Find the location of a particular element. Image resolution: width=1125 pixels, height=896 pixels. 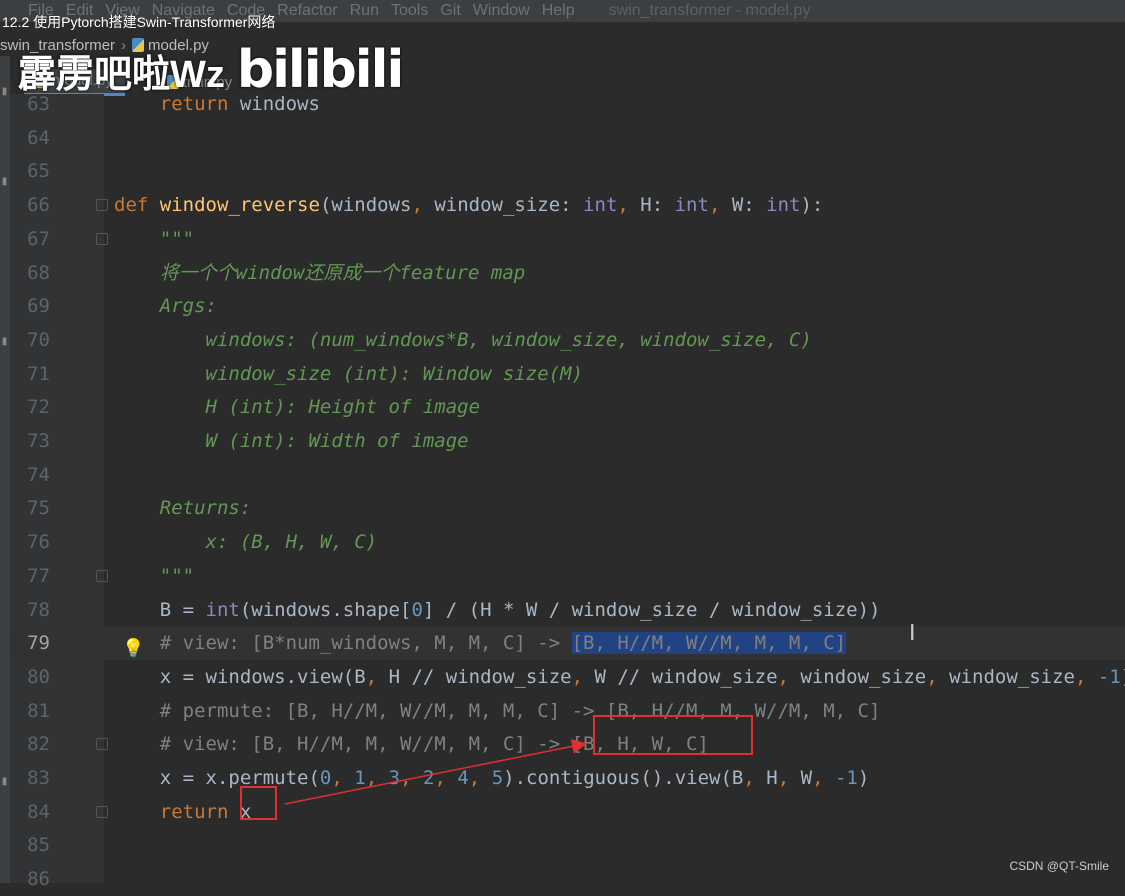

text-cursor-icon: Ⅰ is located at coordinates (912, 633).